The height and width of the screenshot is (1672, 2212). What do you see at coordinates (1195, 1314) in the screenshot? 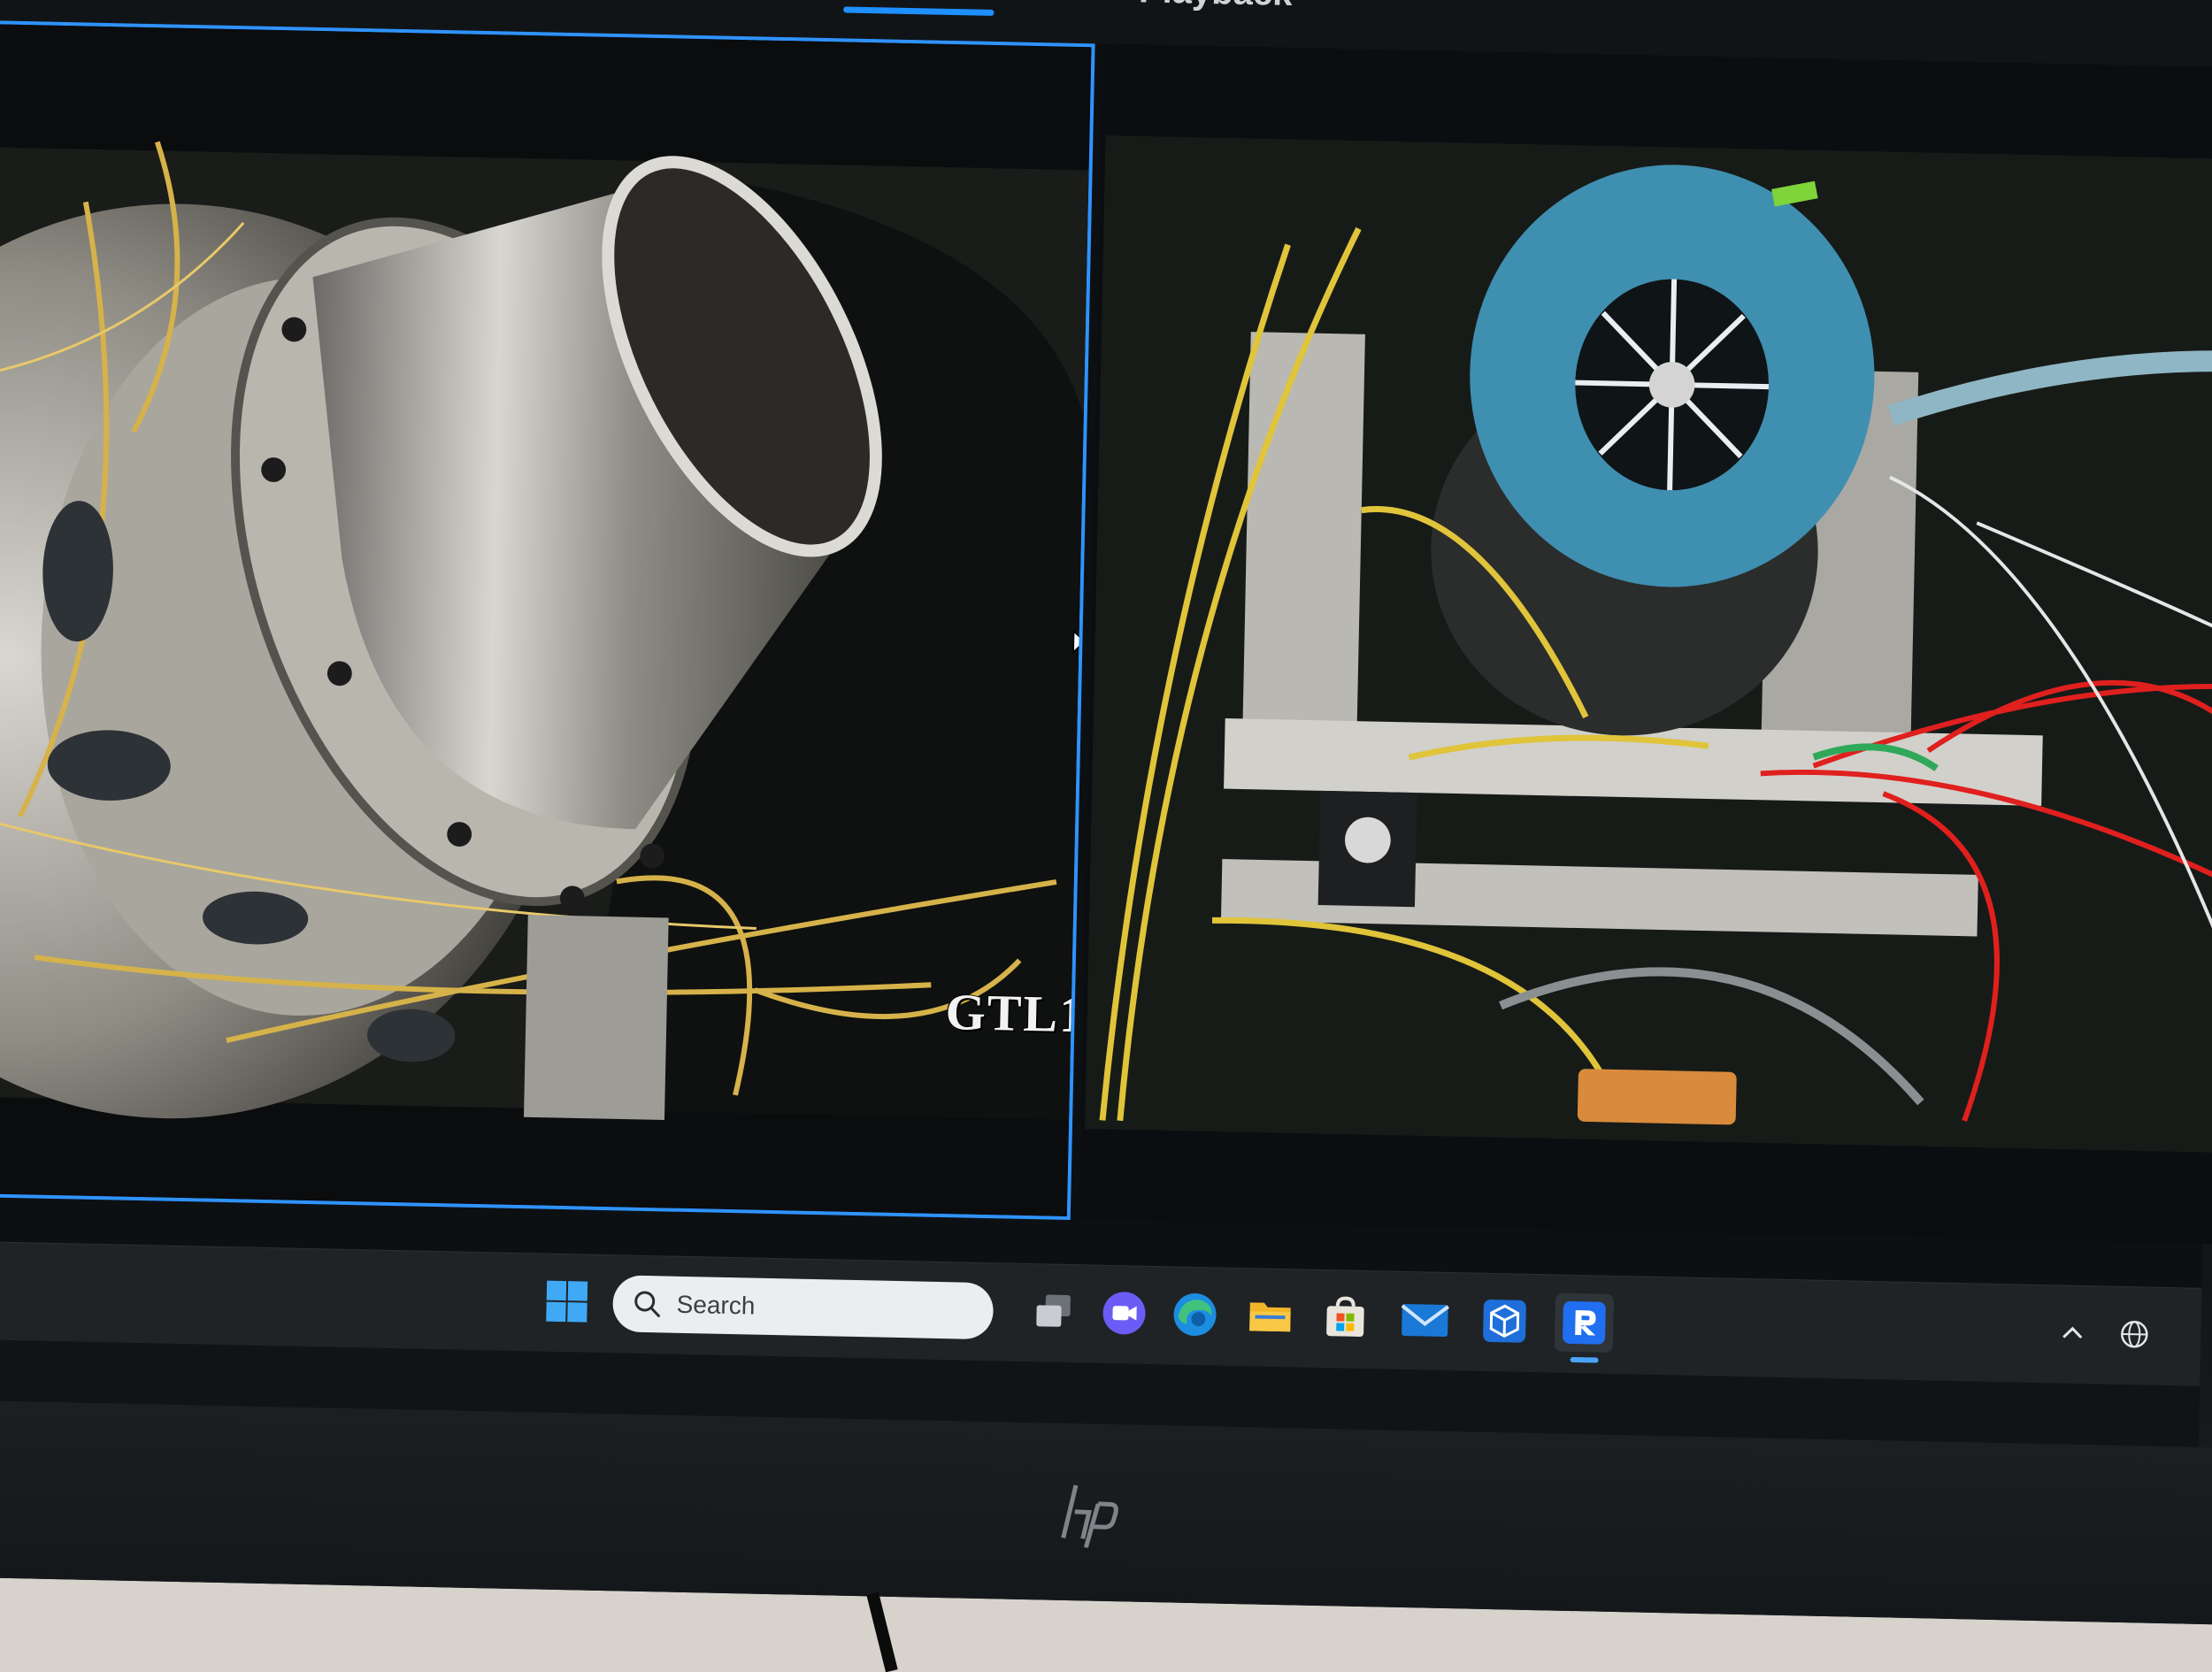
I see `edge-browser-icon` at bounding box center [1195, 1314].